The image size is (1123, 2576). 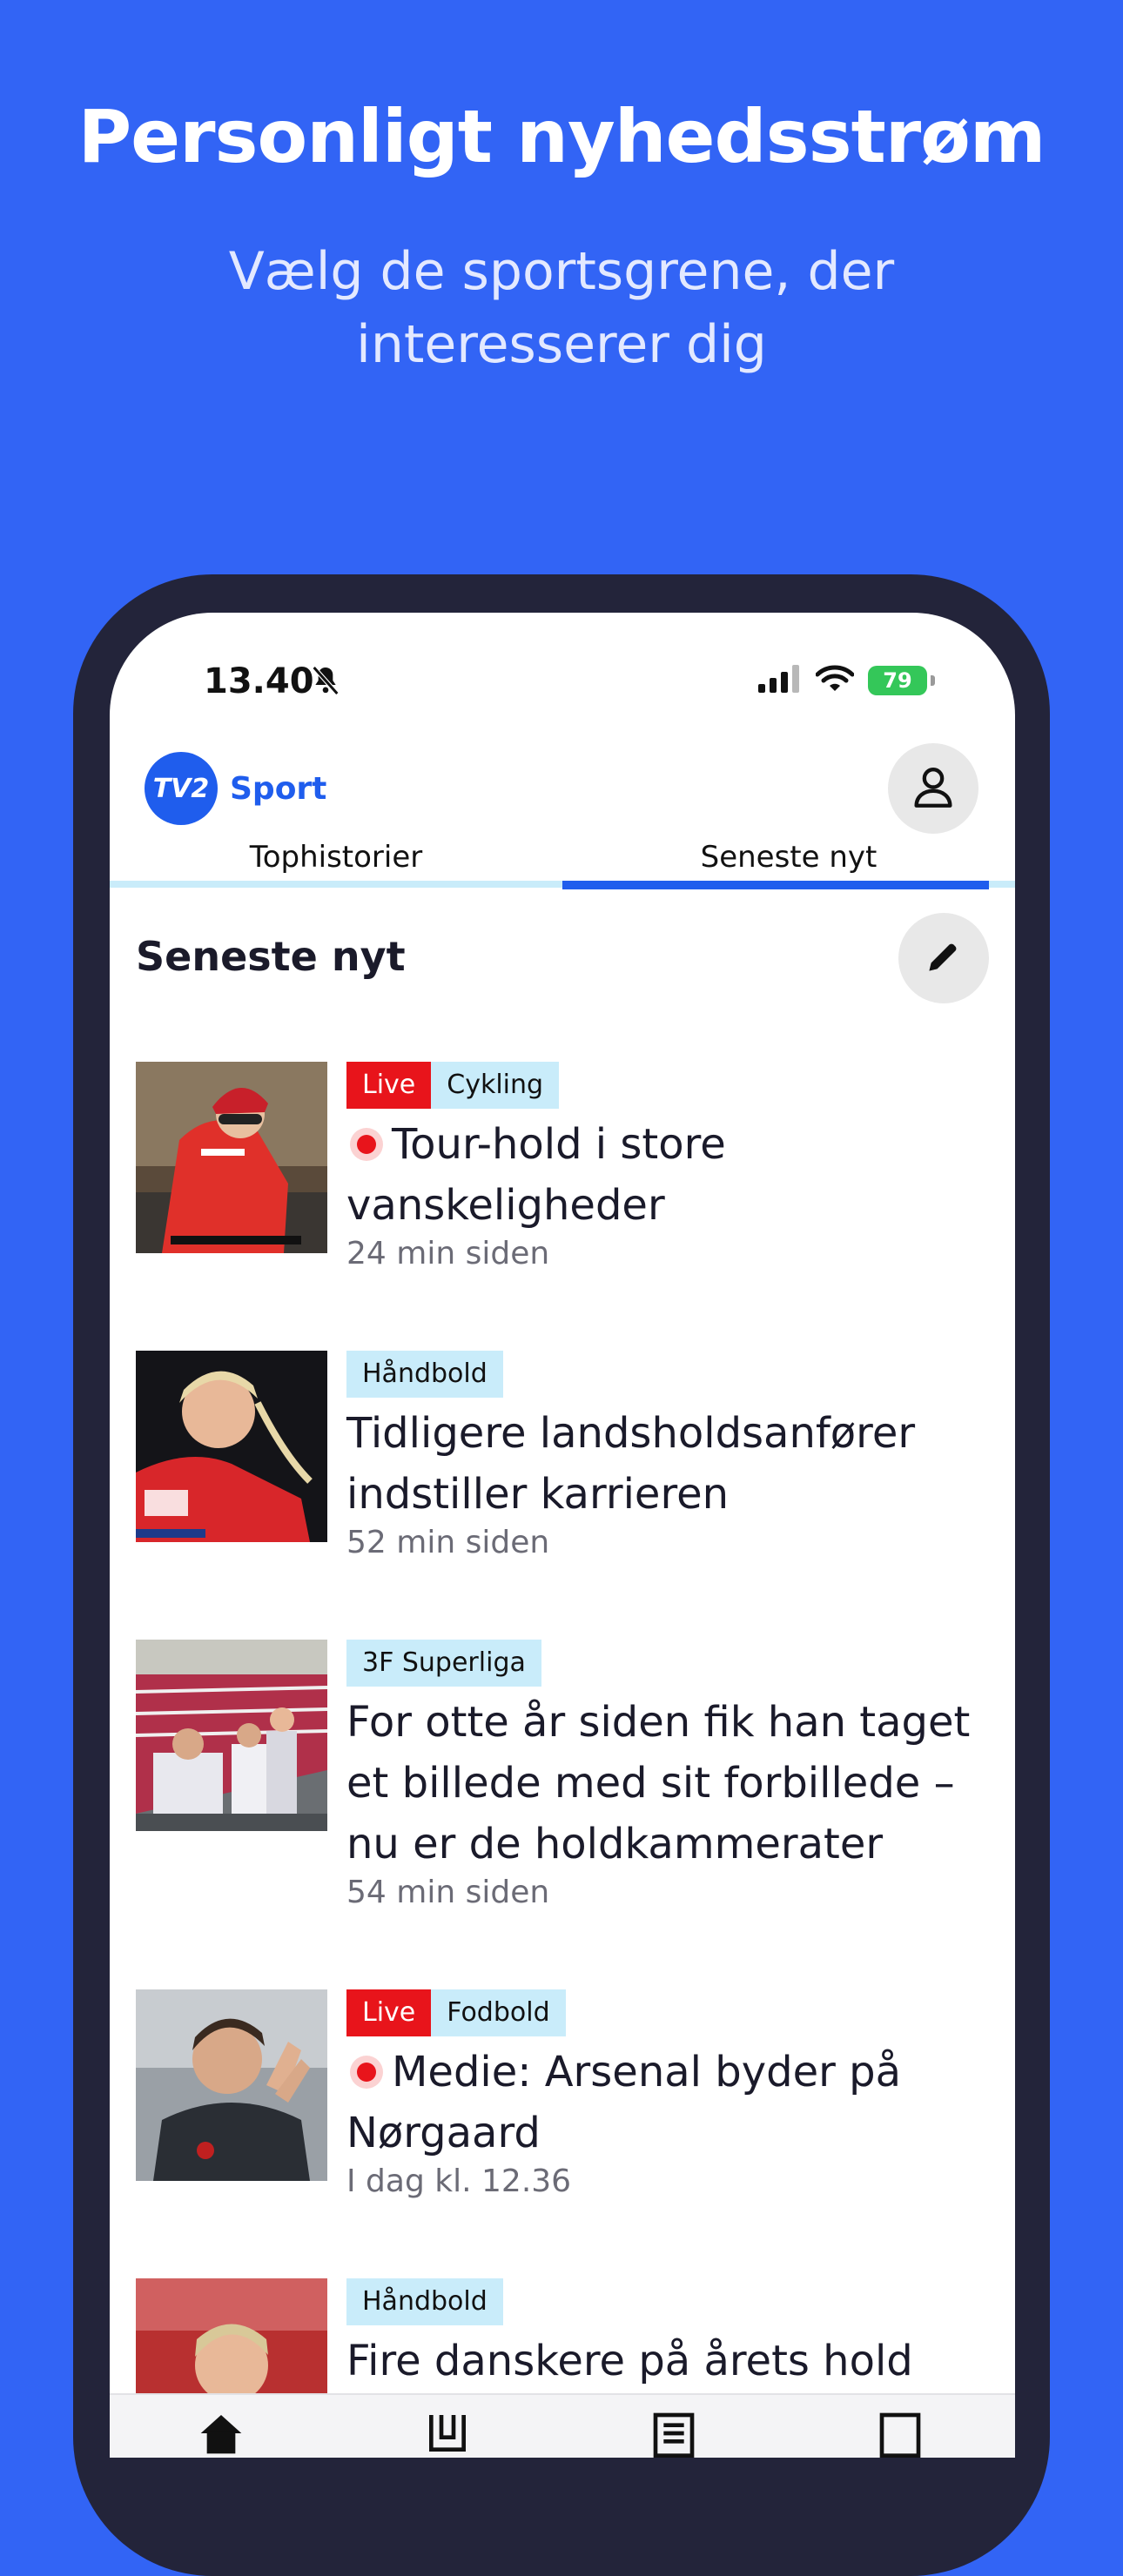 What do you see at coordinates (271, 956) in the screenshot?
I see `section-title: Seneste nyt` at bounding box center [271, 956].